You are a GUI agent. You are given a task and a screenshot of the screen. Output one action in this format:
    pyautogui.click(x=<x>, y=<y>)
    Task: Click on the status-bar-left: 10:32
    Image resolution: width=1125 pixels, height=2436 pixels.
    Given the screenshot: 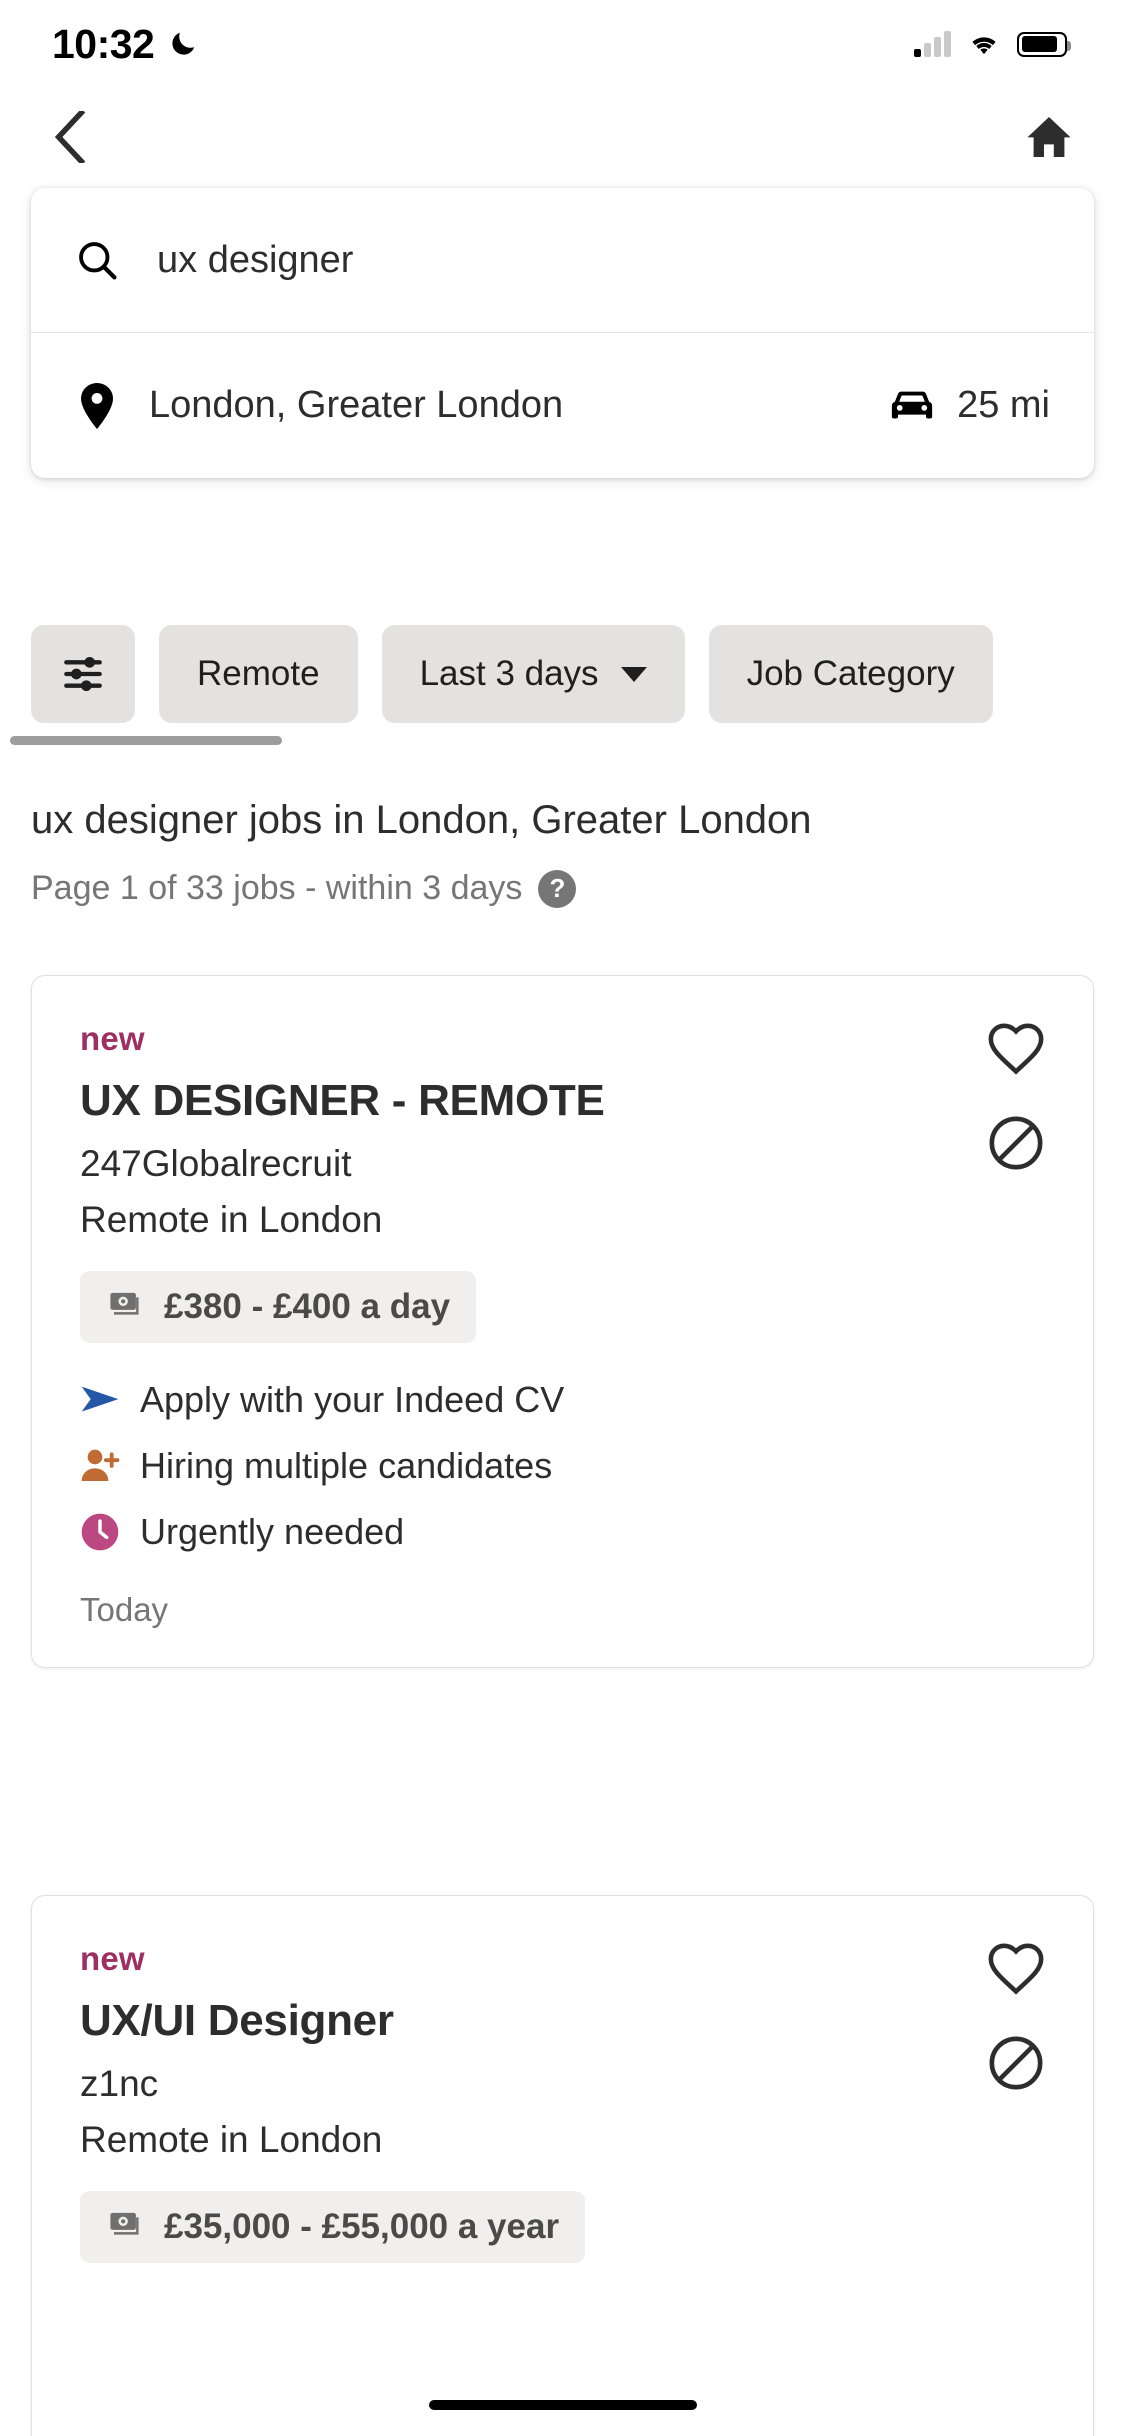 What is the action you would take?
    pyautogui.click(x=125, y=44)
    